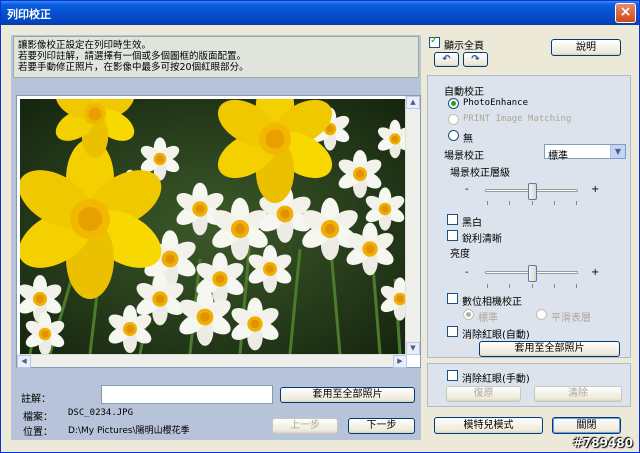  I want to click on scroll-left-arrow-icon: ◀, so click(24, 361).